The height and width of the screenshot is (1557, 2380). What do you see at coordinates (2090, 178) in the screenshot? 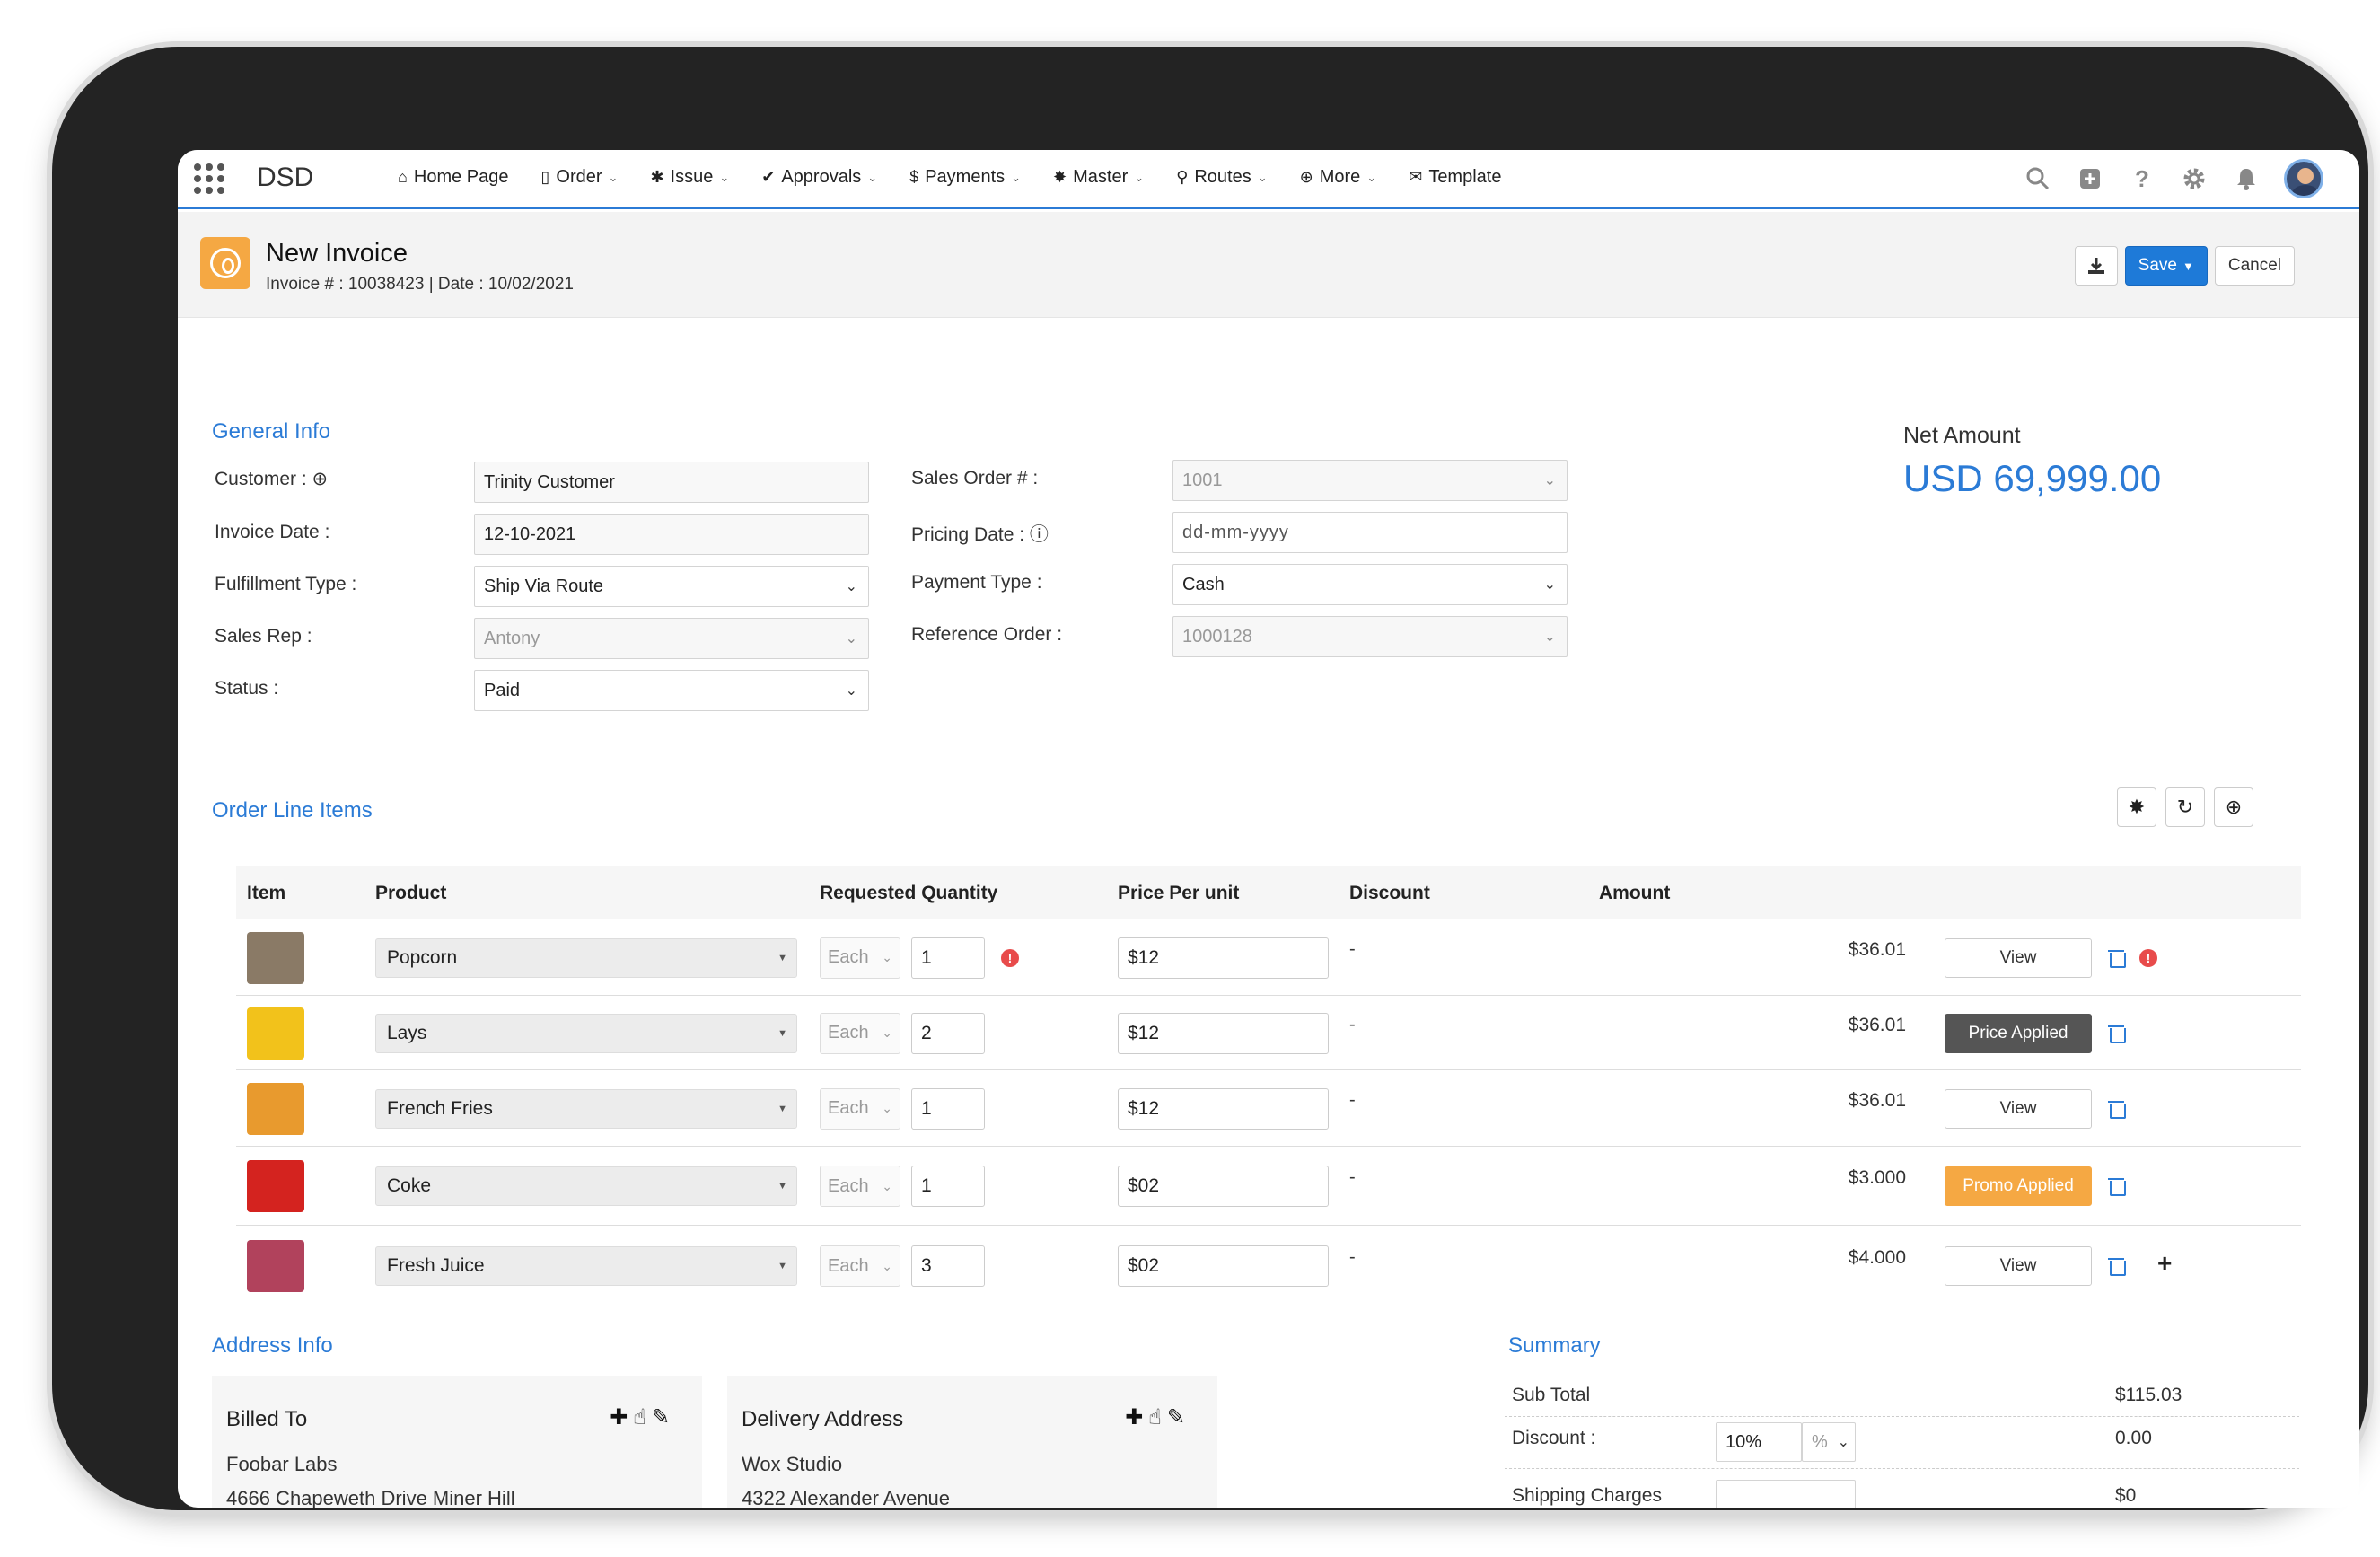
I see `add-square-icon` at bounding box center [2090, 178].